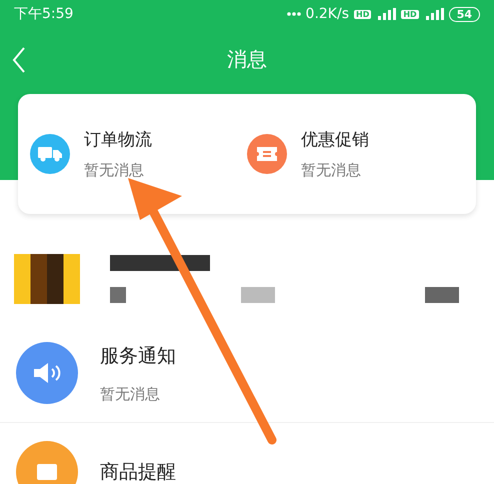  What do you see at coordinates (442, 295) in the screenshot?
I see `pixelated-time` at bounding box center [442, 295].